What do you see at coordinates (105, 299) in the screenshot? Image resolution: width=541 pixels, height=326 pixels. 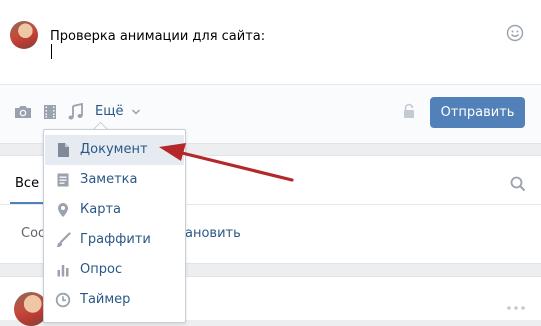 I see `menu-item-label: Таймер` at bounding box center [105, 299].